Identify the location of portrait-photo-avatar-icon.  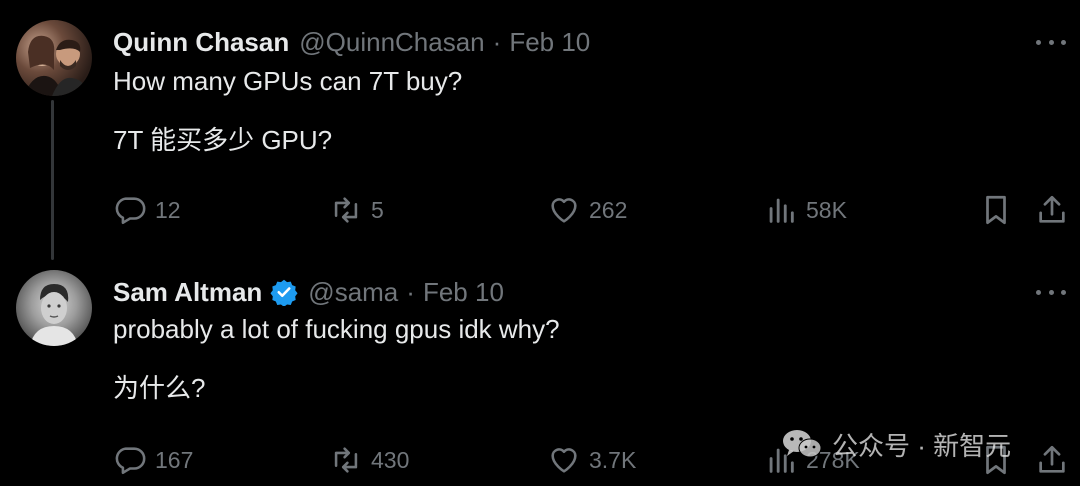
(54, 315).